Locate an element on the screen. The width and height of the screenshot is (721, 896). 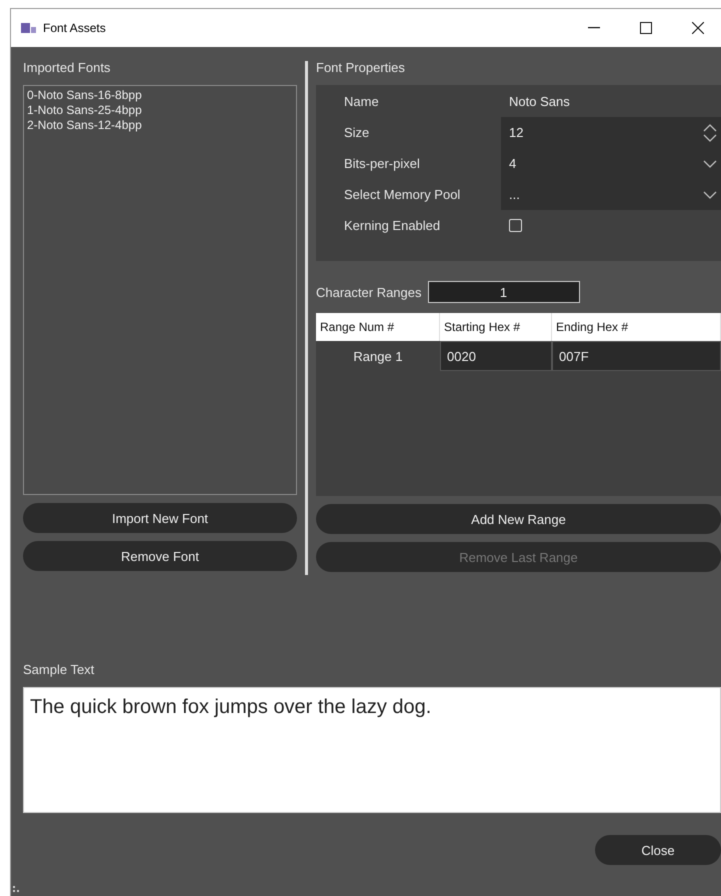
section-label: Font Properties is located at coordinates (361, 68).